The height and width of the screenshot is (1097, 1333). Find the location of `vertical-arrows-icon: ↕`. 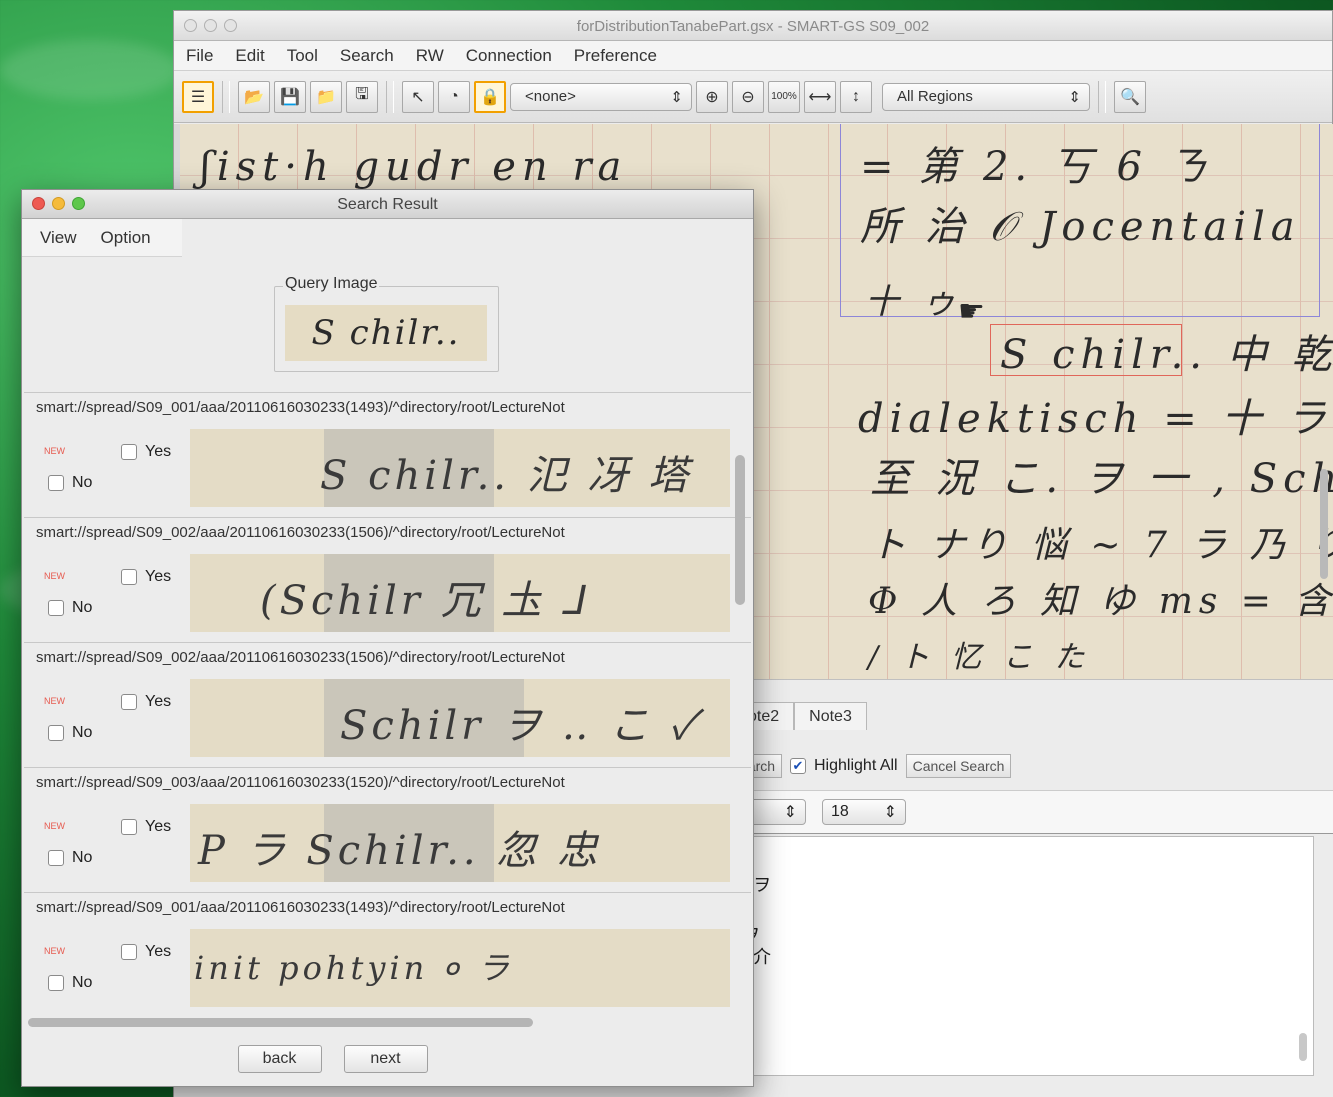

vertical-arrows-icon: ↕ is located at coordinates (856, 96).